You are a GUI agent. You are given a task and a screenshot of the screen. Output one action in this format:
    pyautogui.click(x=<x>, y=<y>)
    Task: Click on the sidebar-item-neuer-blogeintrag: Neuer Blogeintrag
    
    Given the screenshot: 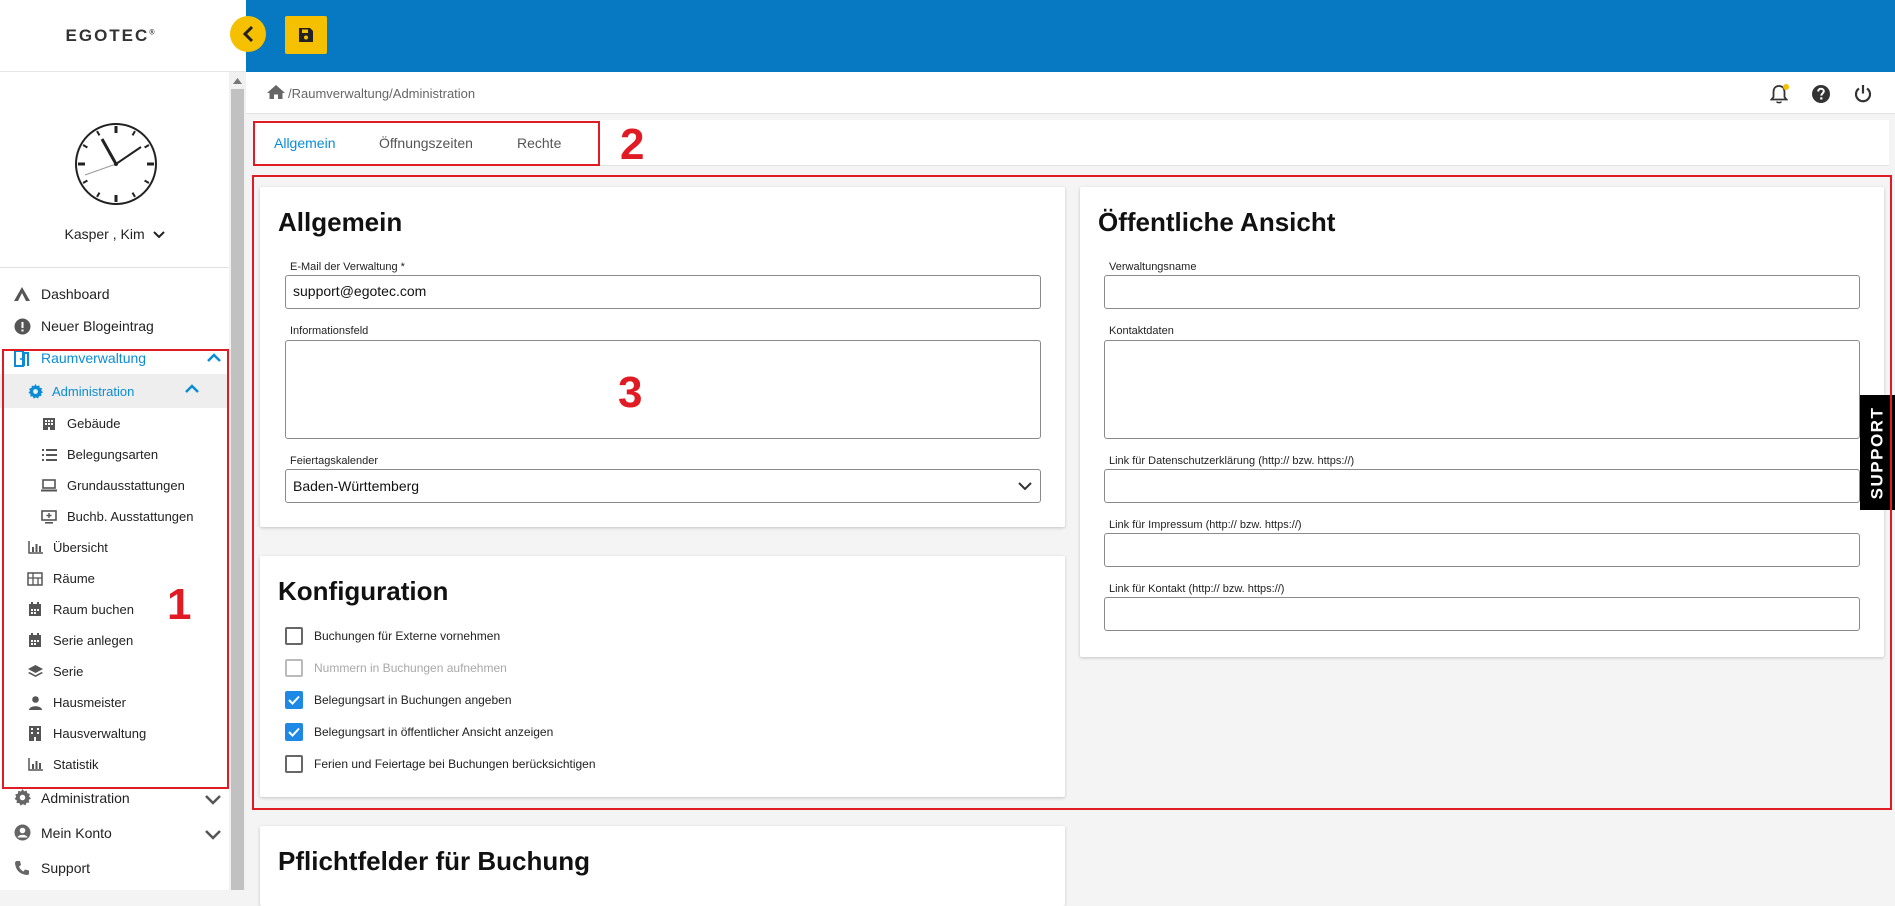 What is the action you would take?
    pyautogui.click(x=114, y=326)
    